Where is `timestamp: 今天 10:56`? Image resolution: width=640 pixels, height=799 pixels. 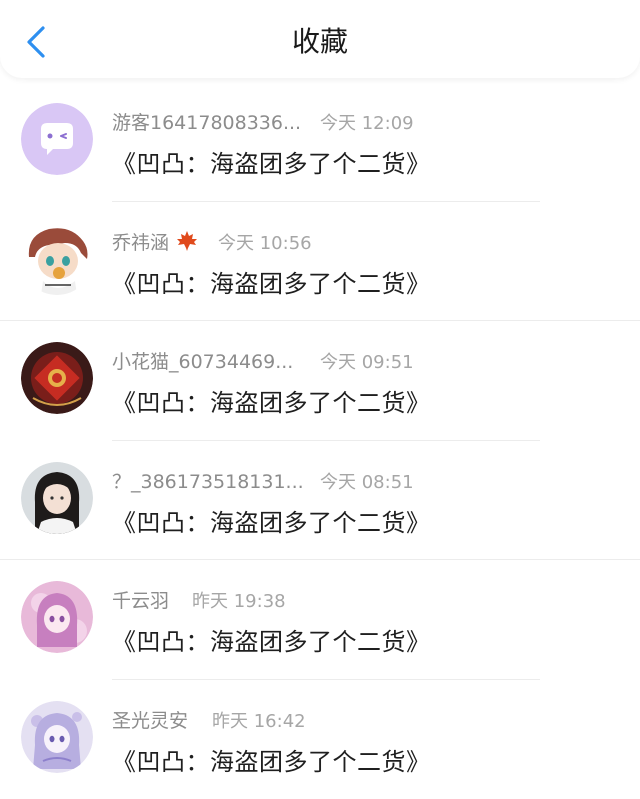
timestamp: 今天 10:56 is located at coordinates (265, 242).